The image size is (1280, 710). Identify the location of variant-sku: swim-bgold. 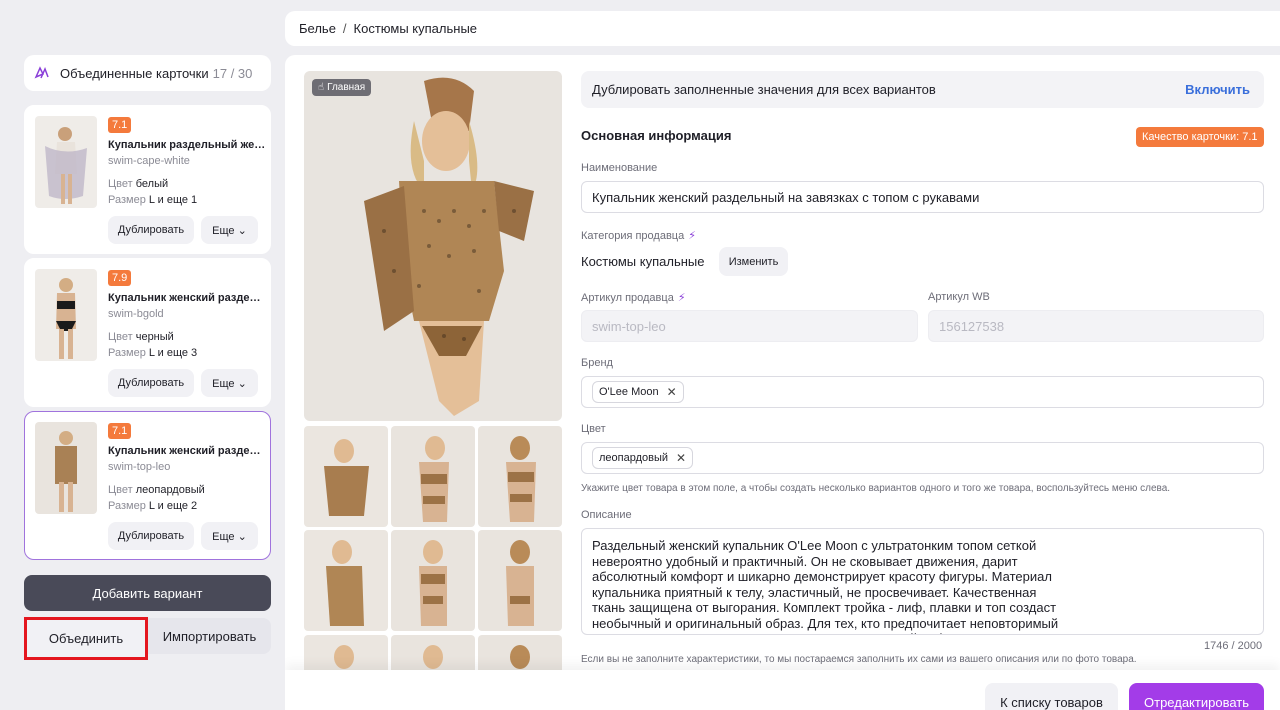
(136, 314).